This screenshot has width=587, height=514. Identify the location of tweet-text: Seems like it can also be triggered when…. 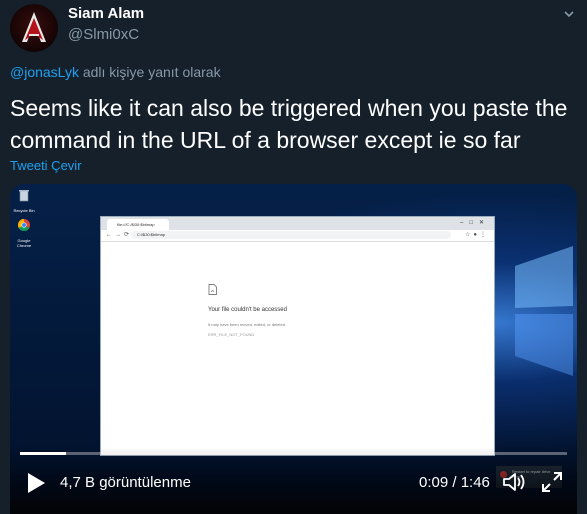
(289, 124).